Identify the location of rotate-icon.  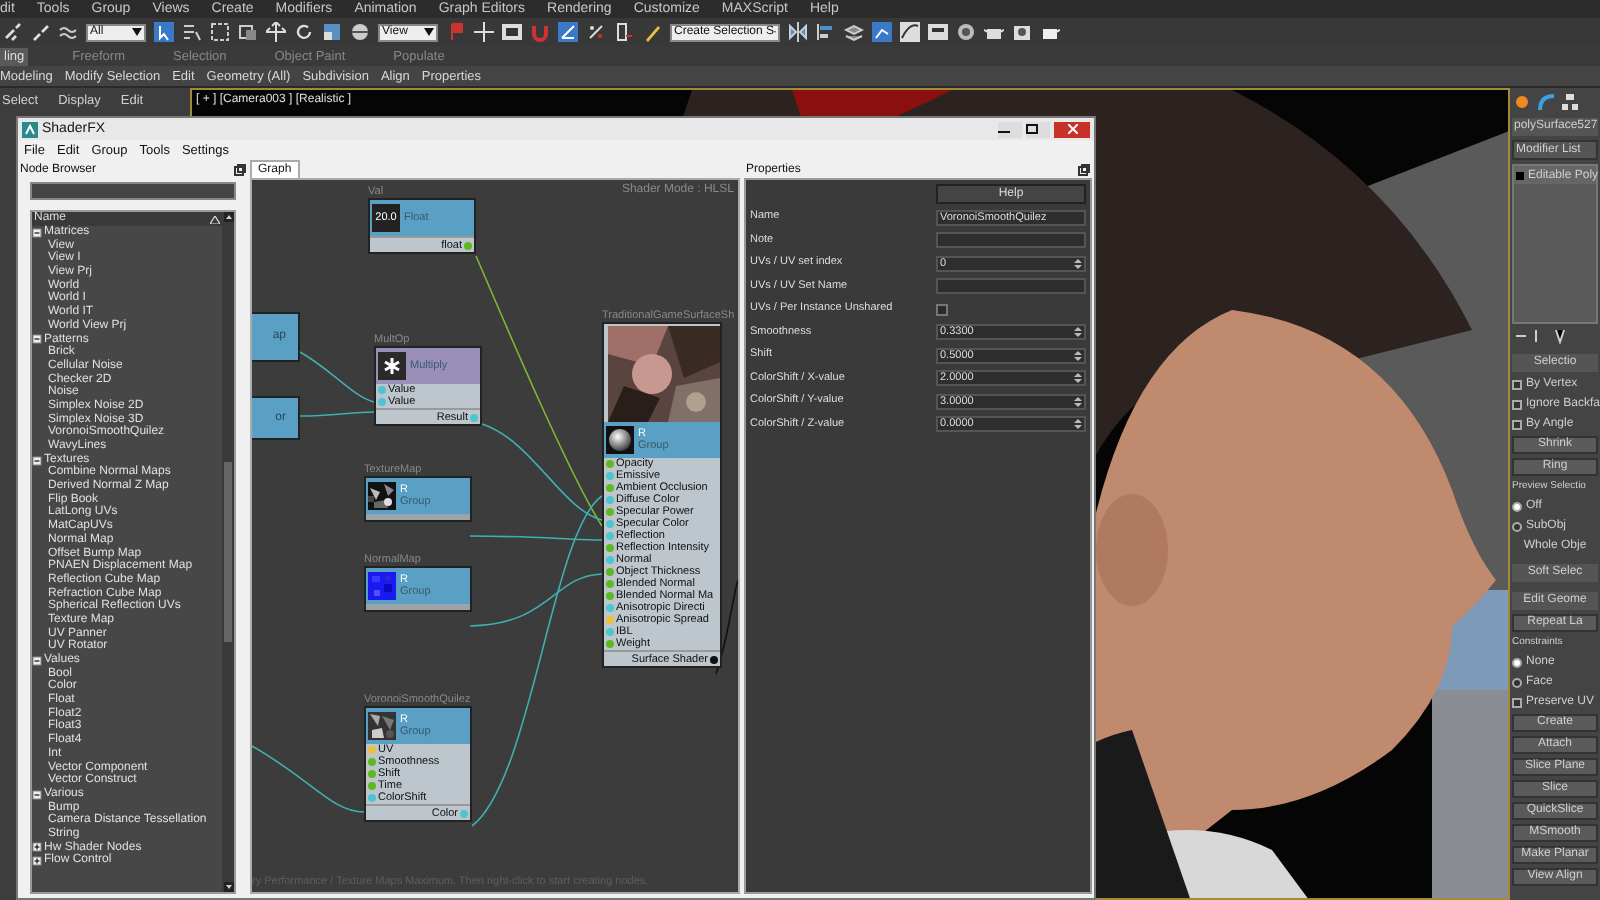
(304, 32).